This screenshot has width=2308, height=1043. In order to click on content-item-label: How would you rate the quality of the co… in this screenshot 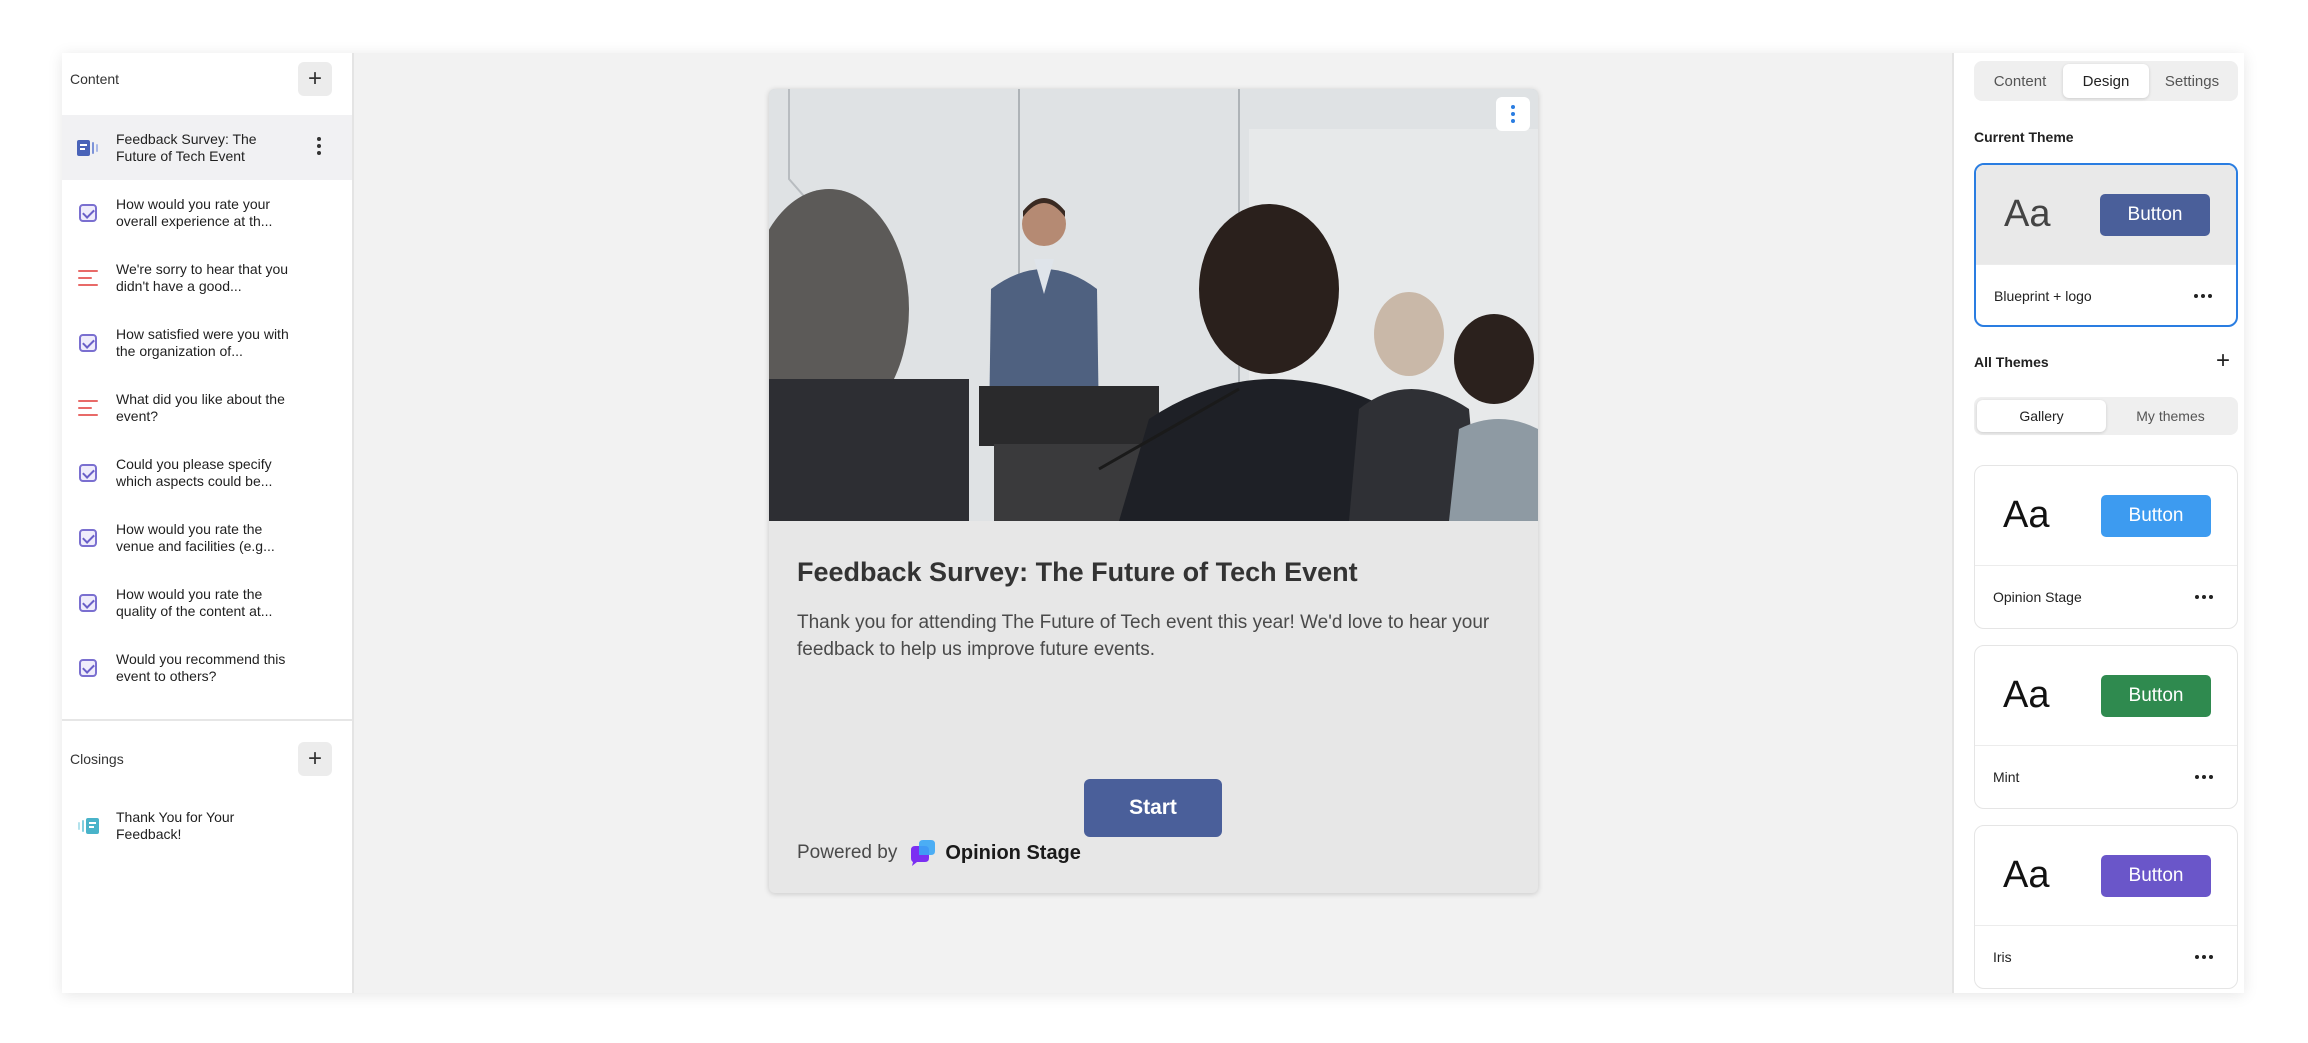, I will do `click(194, 602)`.